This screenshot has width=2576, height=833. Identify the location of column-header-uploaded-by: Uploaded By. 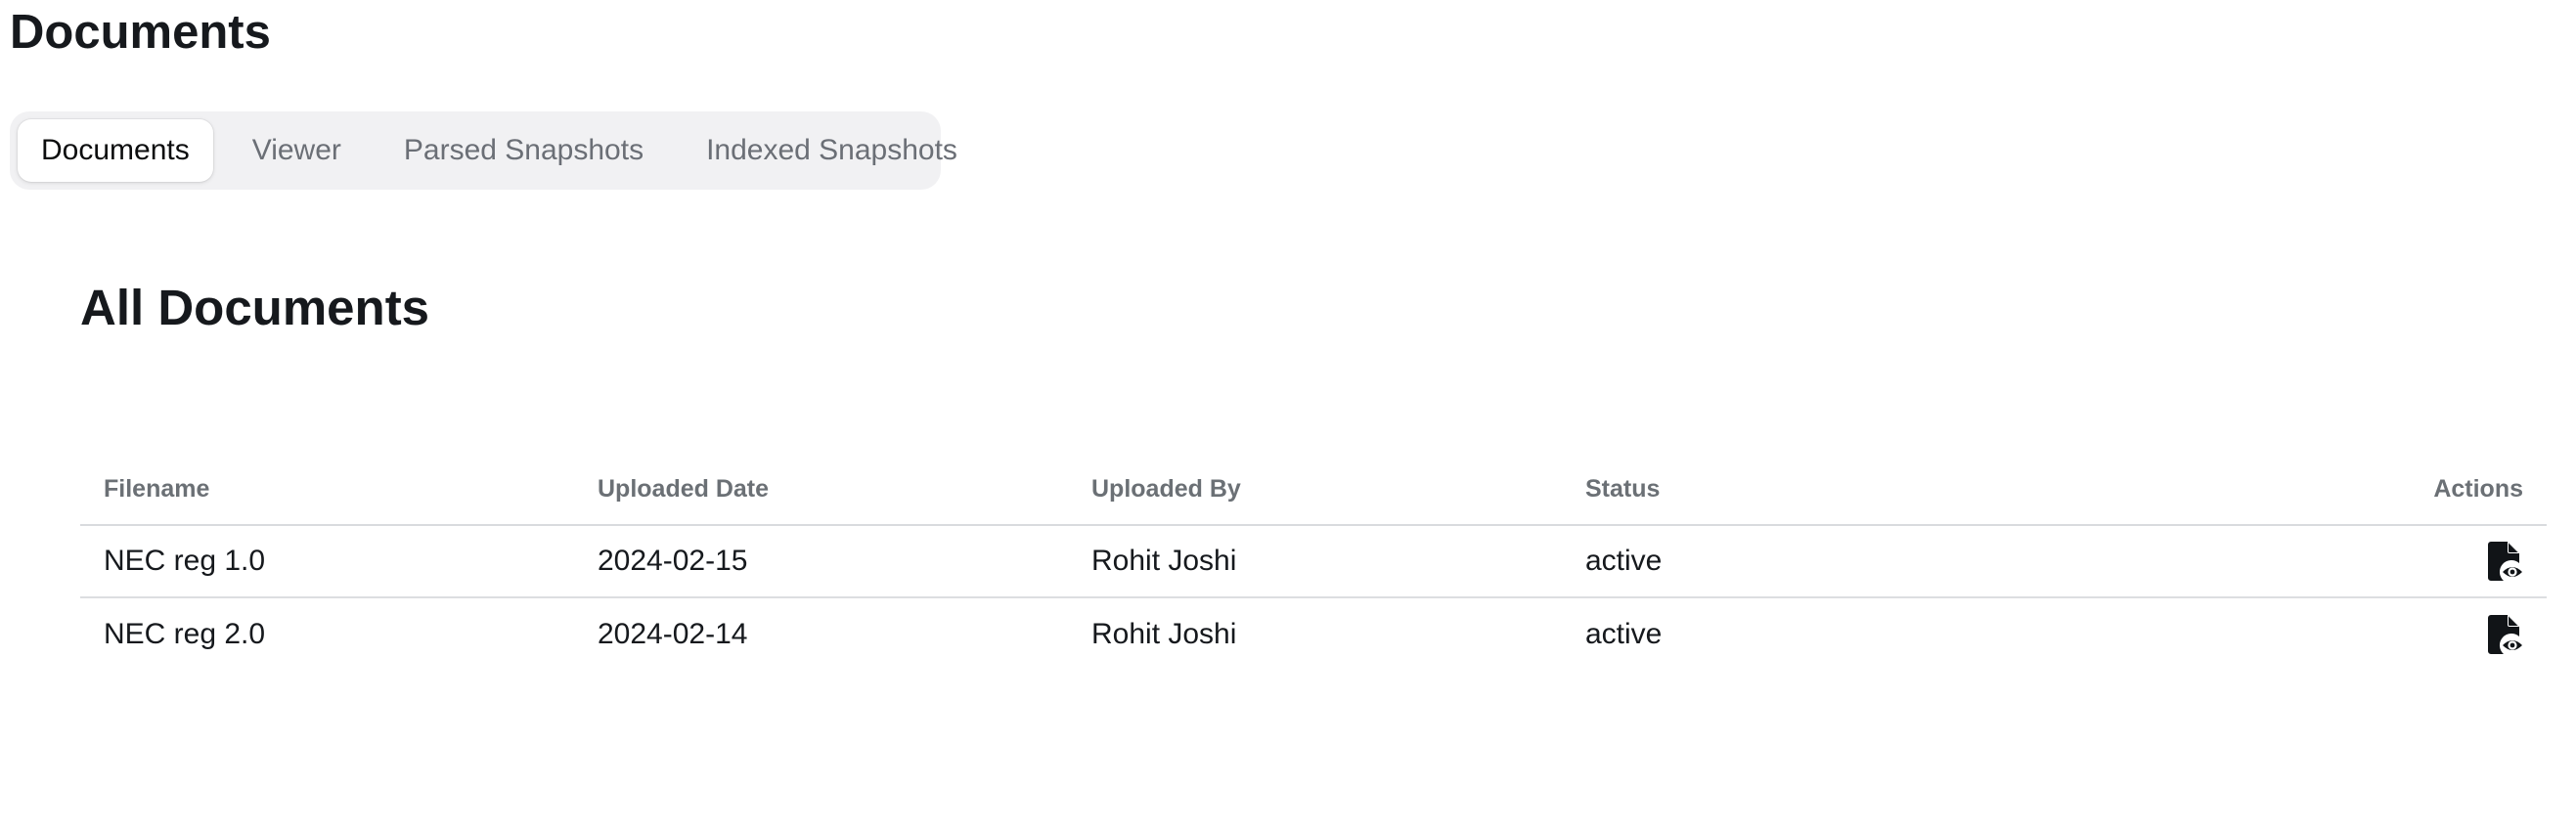
(1315, 490).